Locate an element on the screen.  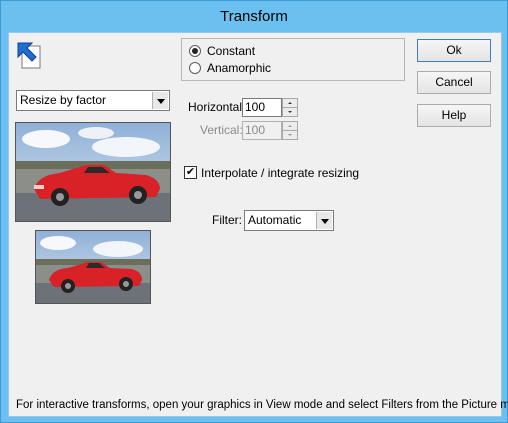
cursor-arrow-icon is located at coordinates (30, 55).